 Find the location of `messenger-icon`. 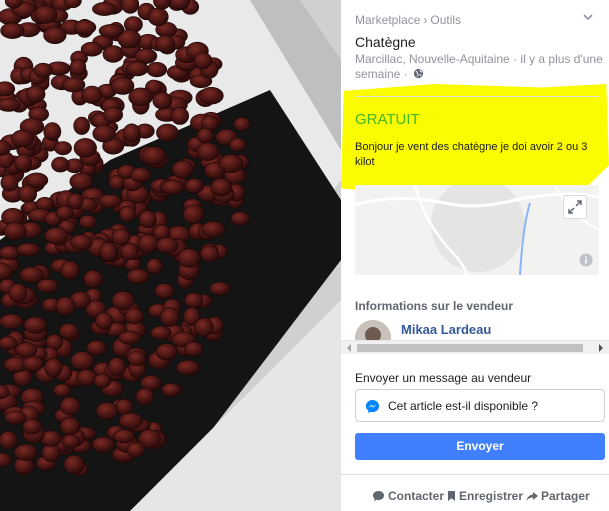

messenger-icon is located at coordinates (372, 406).